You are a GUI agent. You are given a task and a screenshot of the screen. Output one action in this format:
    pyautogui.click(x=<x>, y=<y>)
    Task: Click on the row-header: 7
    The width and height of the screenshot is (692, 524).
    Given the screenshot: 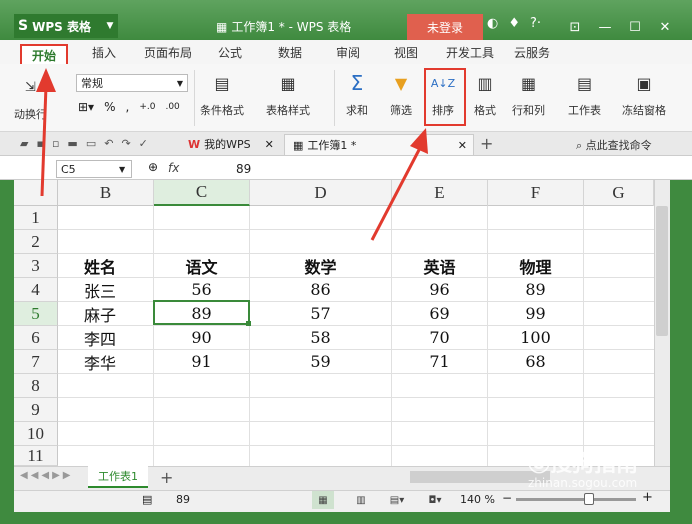 What is the action you would take?
    pyautogui.click(x=36, y=362)
    